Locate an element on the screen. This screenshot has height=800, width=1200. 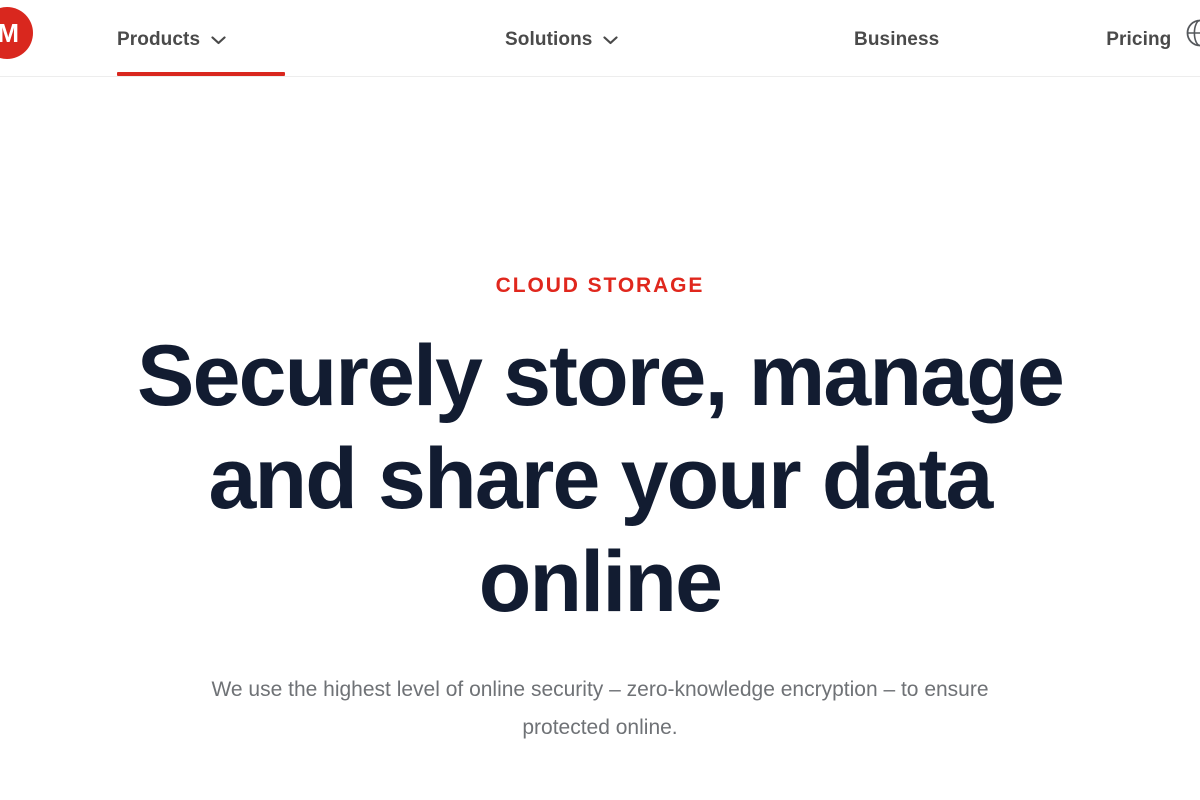
headline-line-1: Securely store, manage is located at coordinates (601, 376).